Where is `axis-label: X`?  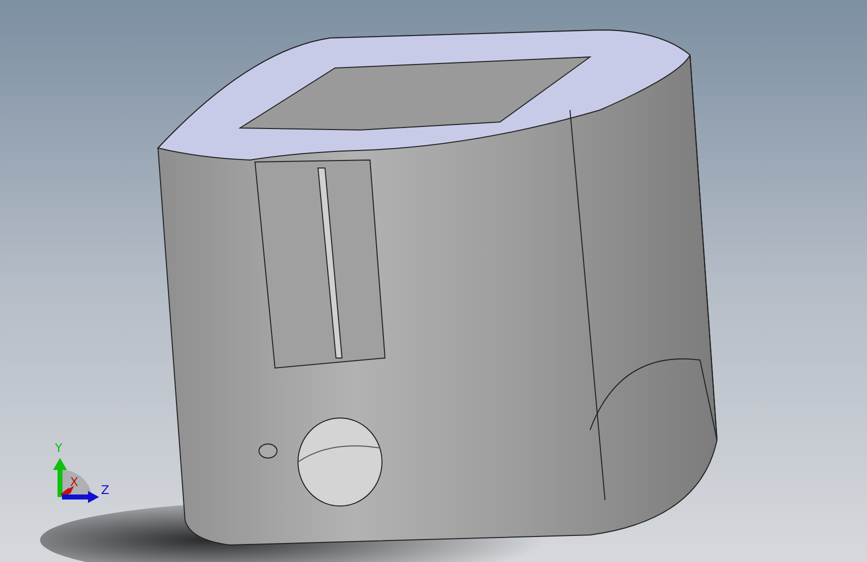
axis-label: X is located at coordinates (74, 482).